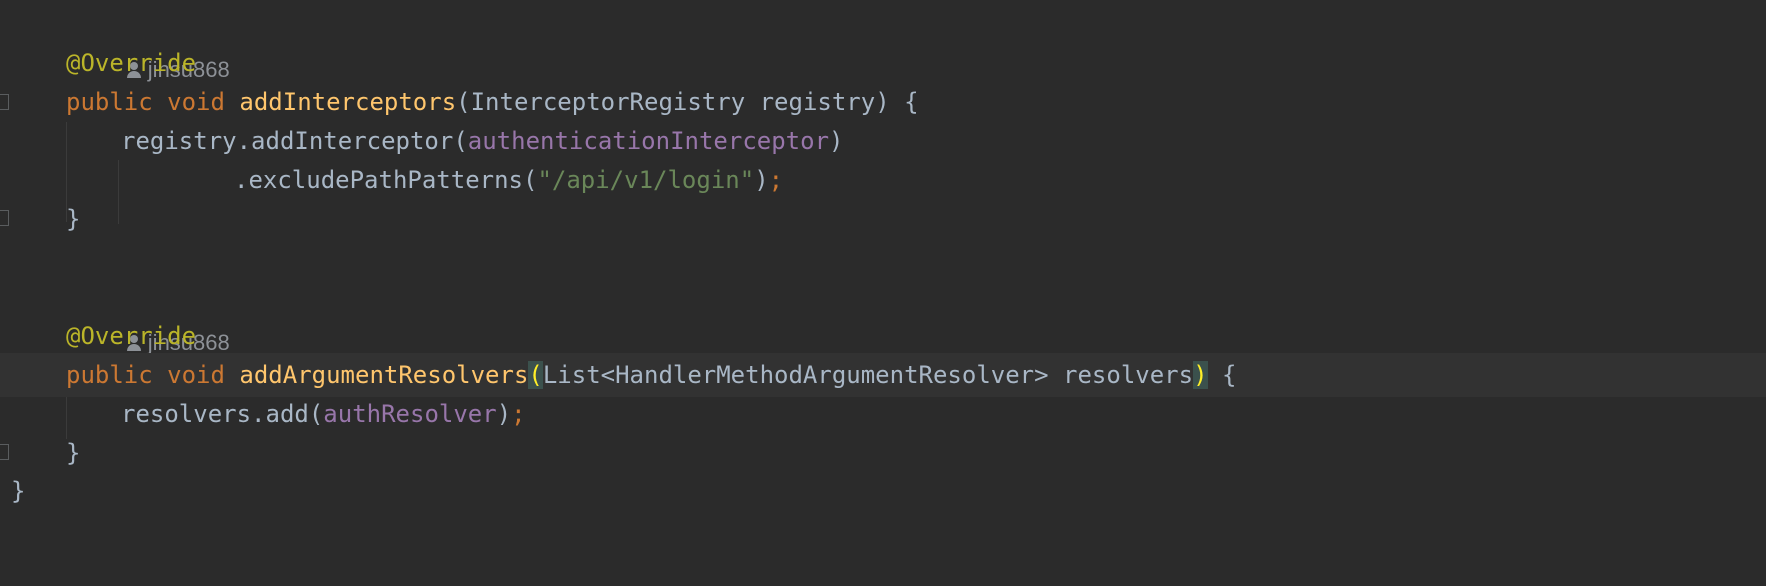 This screenshot has height=586, width=1766. What do you see at coordinates (883, 414) in the screenshot?
I see `code-line: resolvers.add(authResolver);` at bounding box center [883, 414].